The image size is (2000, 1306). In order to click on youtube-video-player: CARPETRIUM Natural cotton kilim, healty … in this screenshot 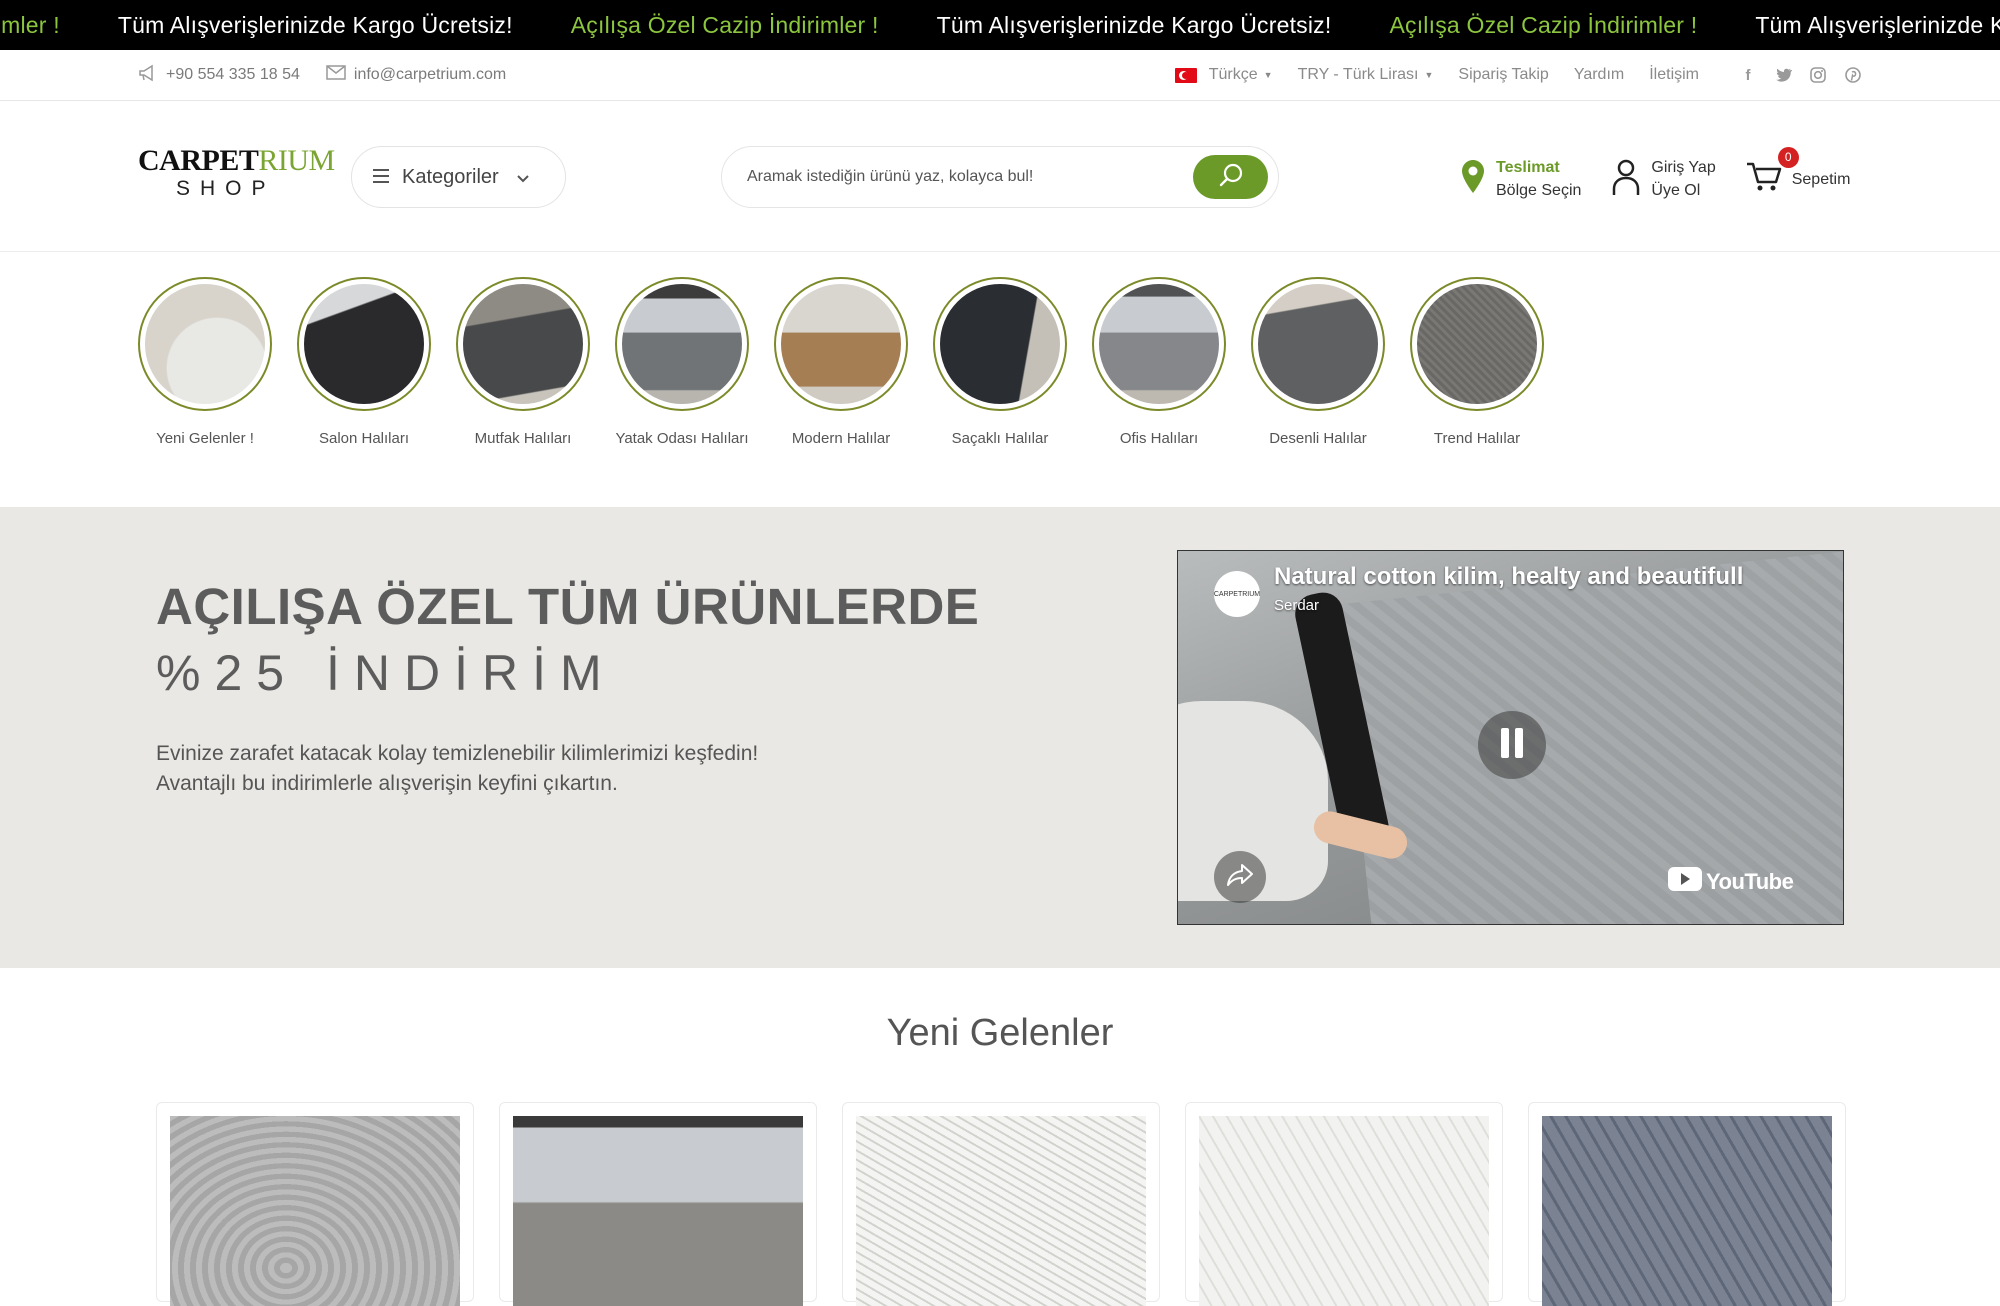, I will do `click(1510, 737)`.